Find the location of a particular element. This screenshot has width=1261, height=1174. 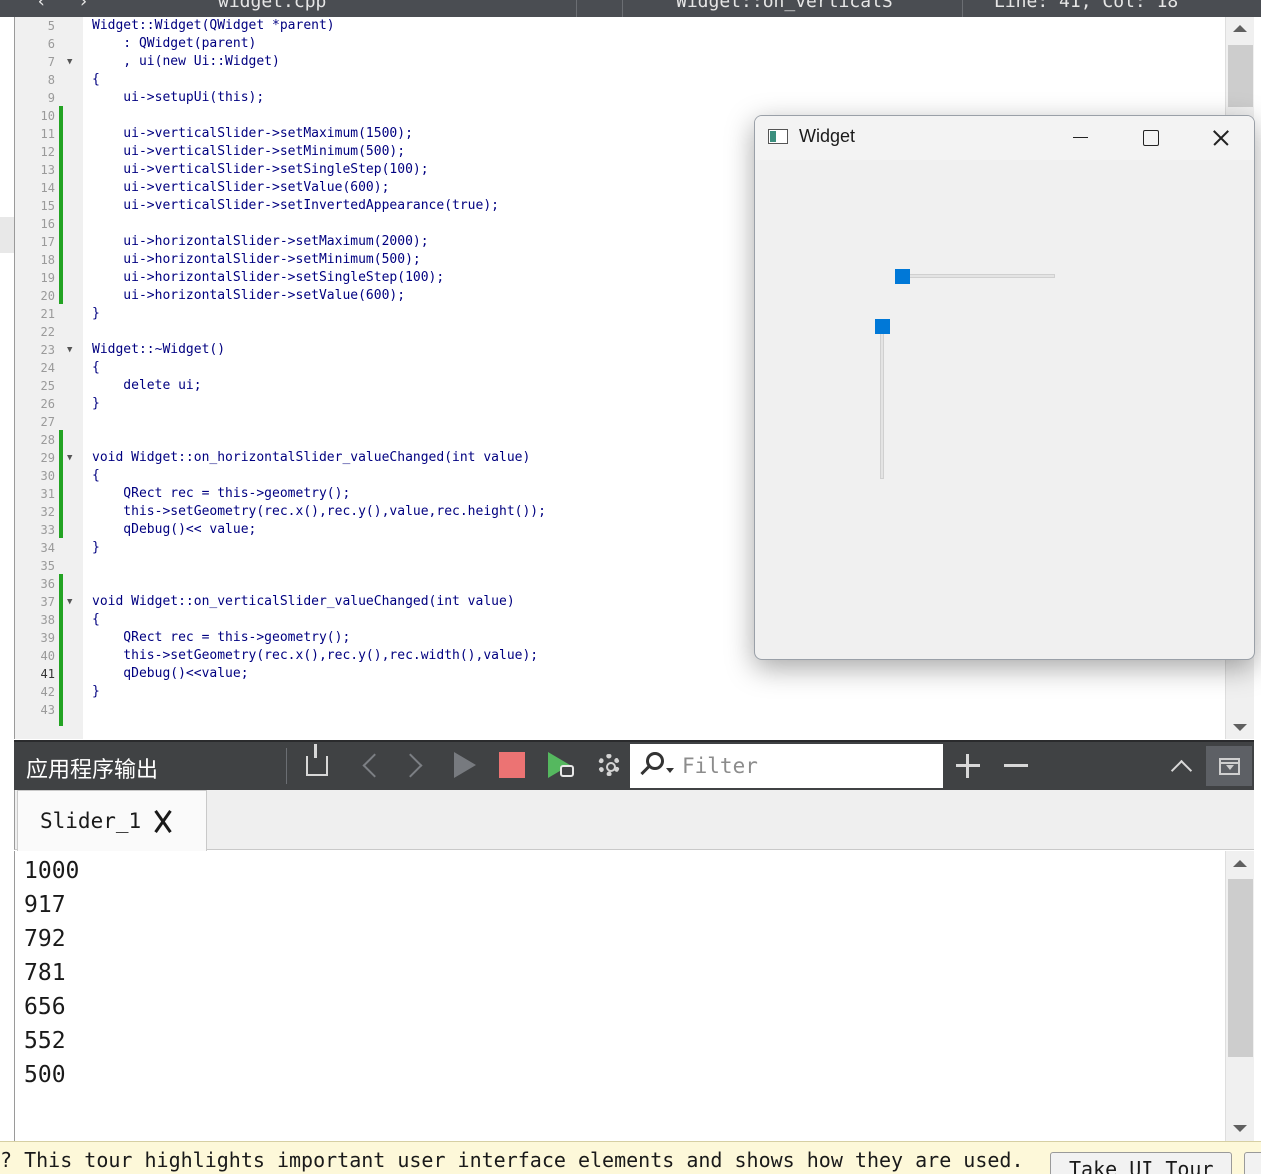

stop-icon is located at coordinates (514, 766).